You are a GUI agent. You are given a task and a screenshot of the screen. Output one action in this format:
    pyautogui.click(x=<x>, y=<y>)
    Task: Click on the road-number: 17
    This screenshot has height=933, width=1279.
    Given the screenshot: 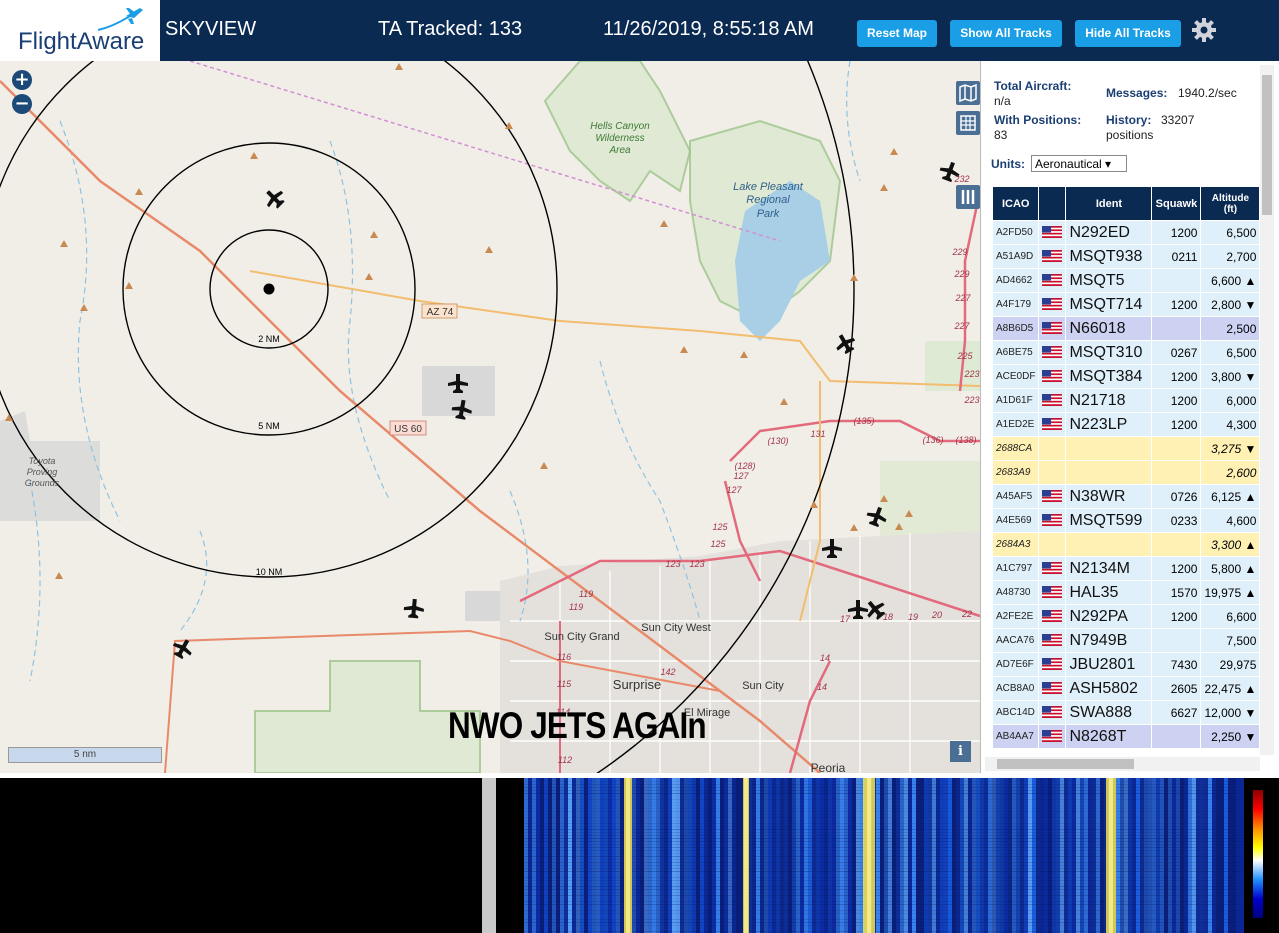 What is the action you would take?
    pyautogui.click(x=845, y=619)
    